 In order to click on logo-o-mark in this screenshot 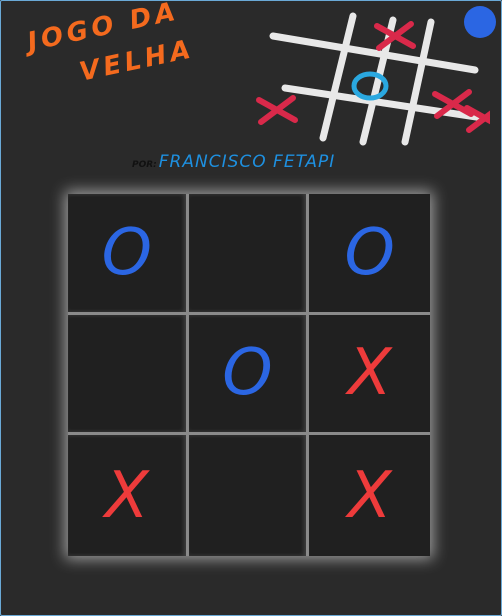, I will do `click(370, 86)`.